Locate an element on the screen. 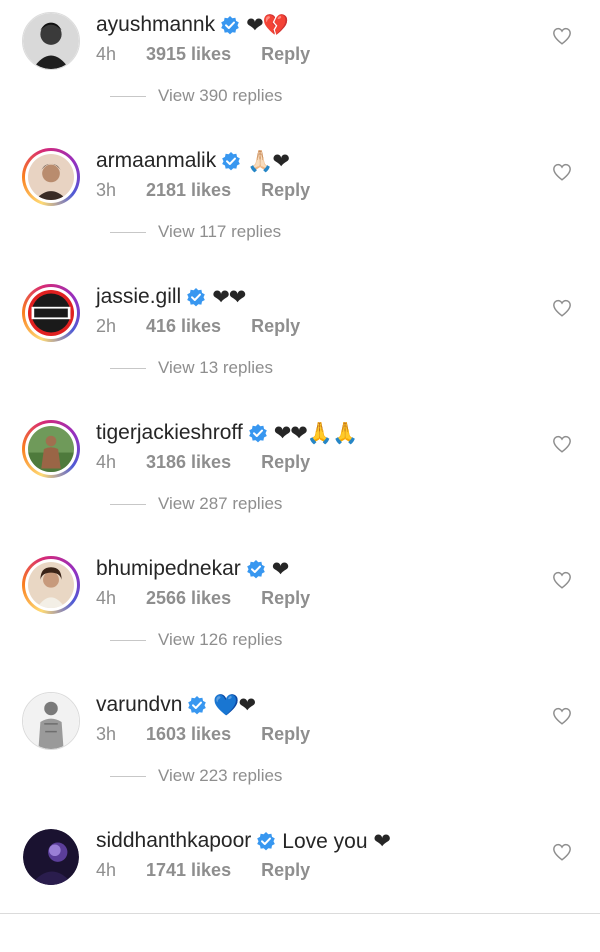 Image resolution: width=600 pixels, height=952 pixels. bottom-divider is located at coordinates (300, 913).